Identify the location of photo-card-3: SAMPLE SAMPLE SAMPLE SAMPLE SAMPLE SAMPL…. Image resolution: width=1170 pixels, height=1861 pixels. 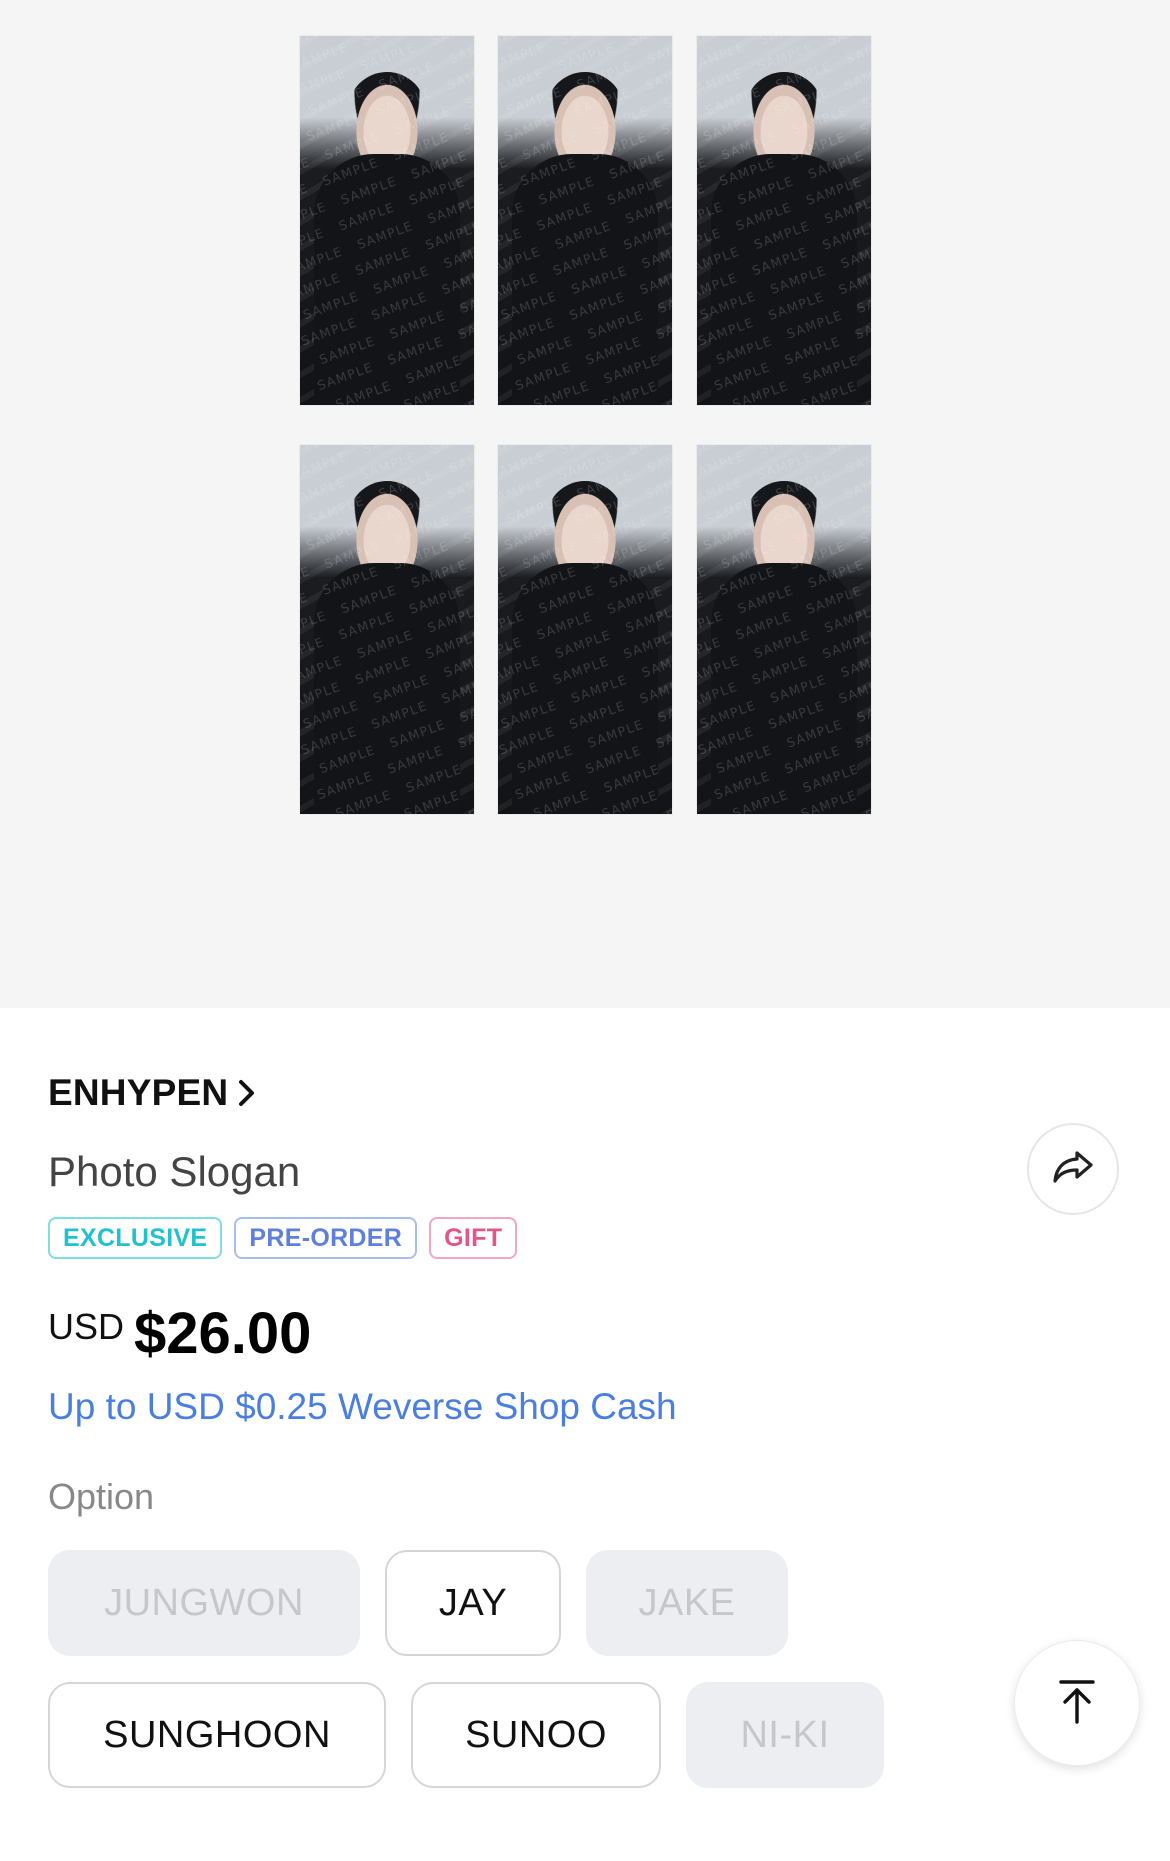
(784, 220).